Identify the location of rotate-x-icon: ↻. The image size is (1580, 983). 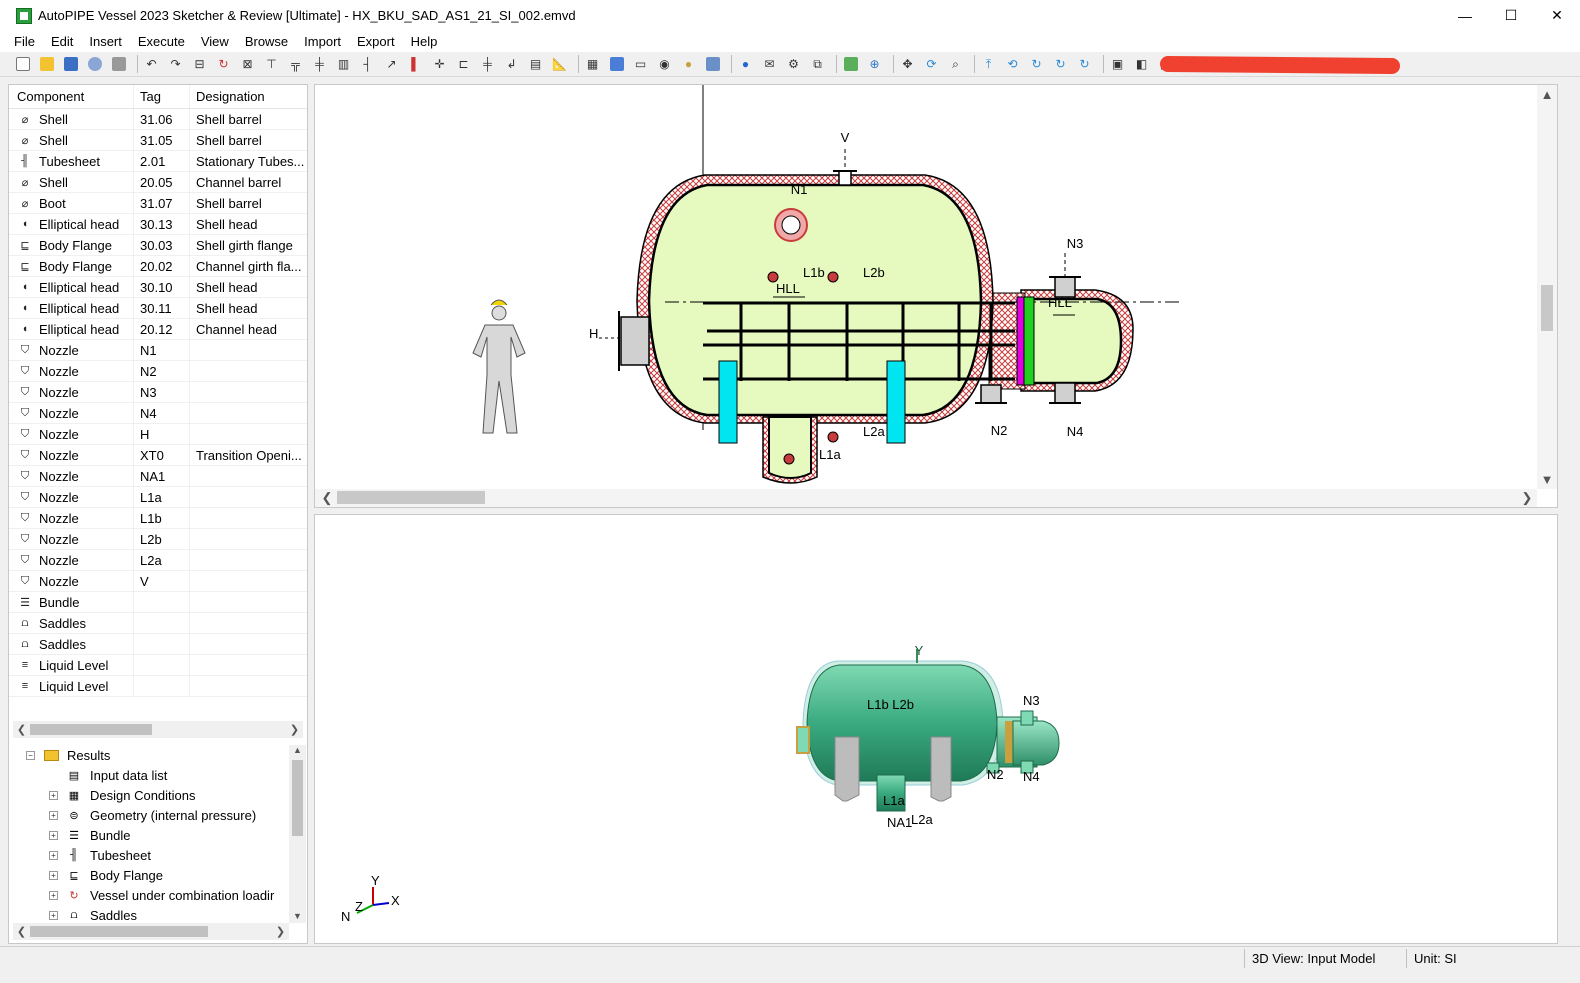
(1036, 64).